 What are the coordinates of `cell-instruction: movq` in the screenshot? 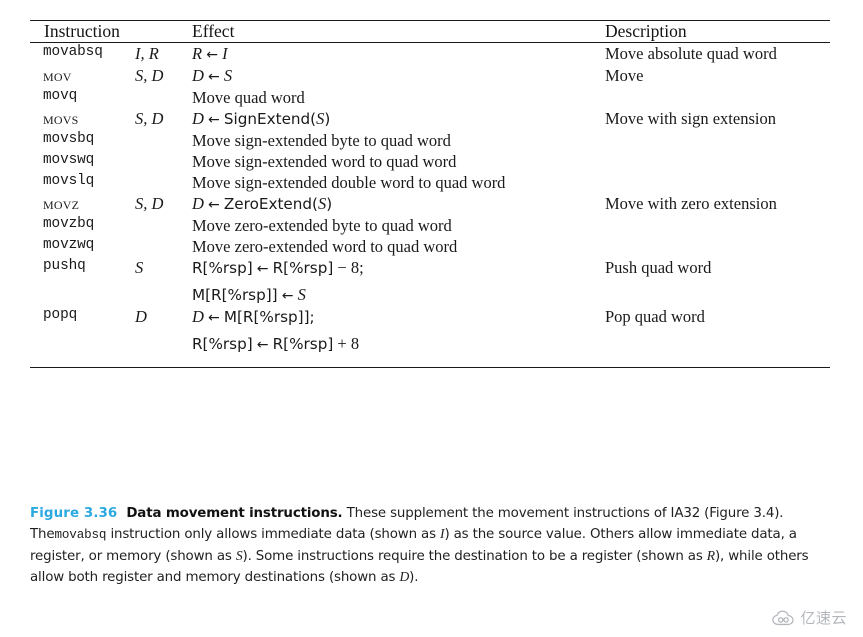 It's located at (60, 95).